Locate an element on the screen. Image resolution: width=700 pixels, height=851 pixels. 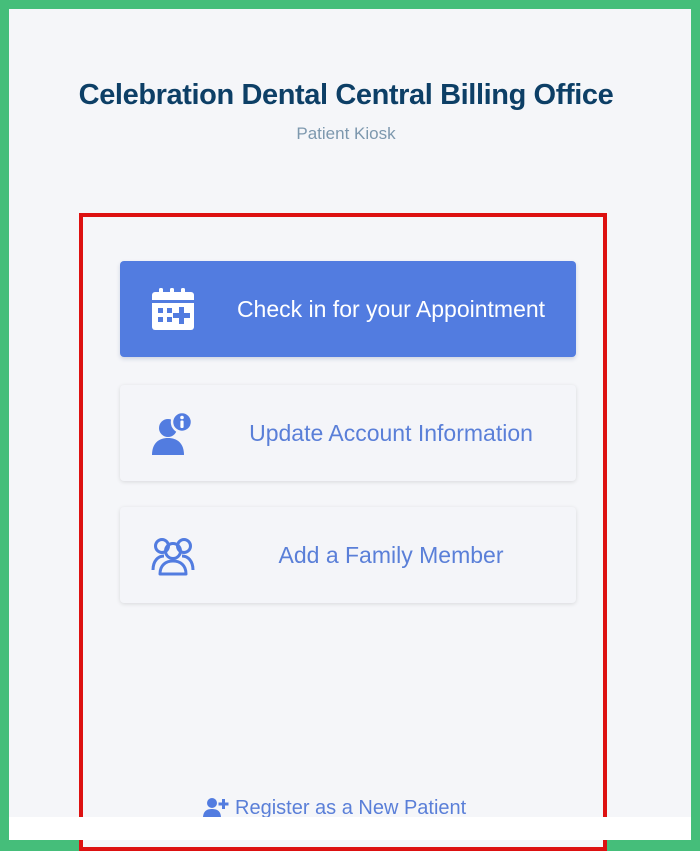
user-info-icon is located at coordinates (173, 434).